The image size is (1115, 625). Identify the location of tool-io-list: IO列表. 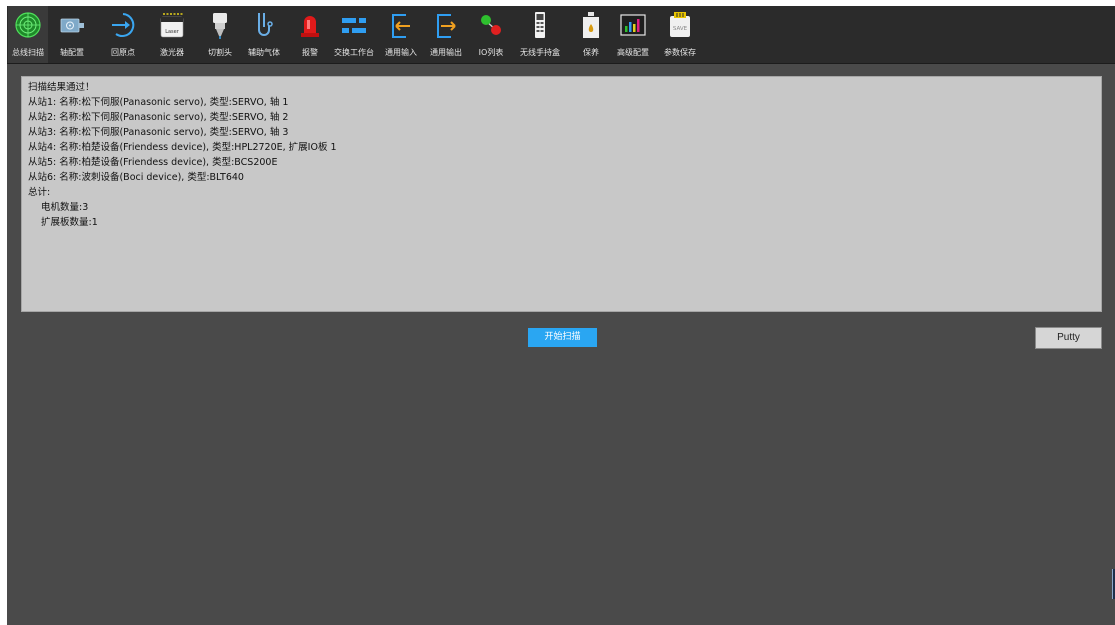
(491, 34).